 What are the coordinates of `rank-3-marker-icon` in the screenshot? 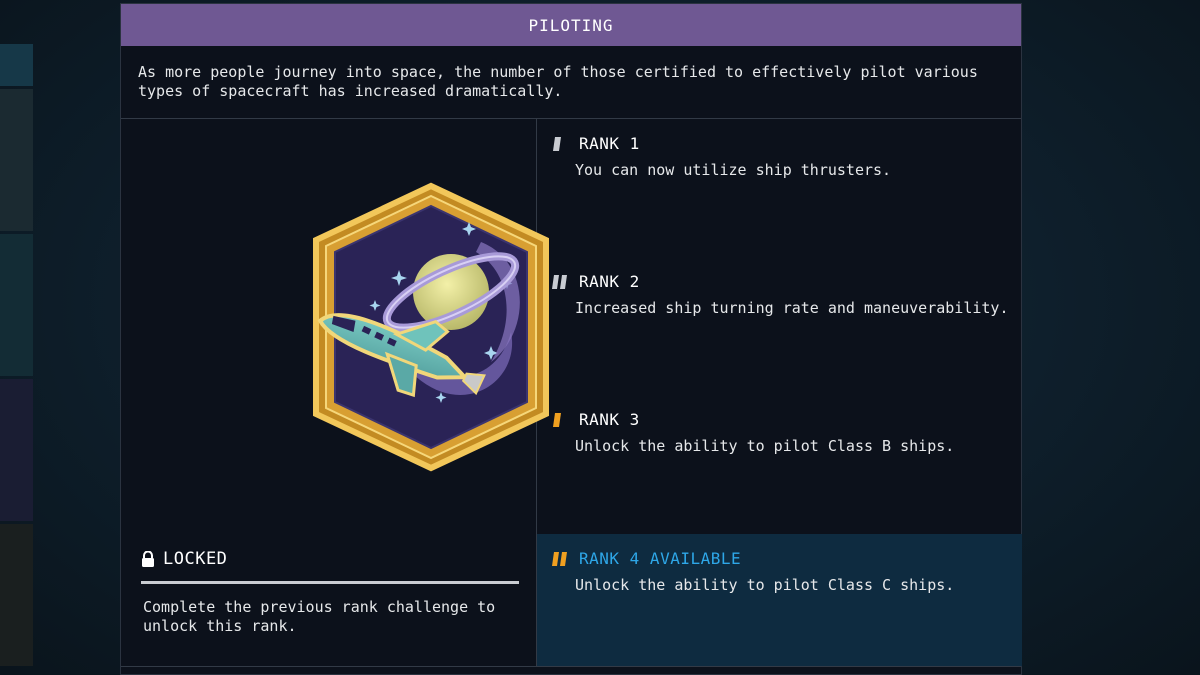 It's located at (557, 419).